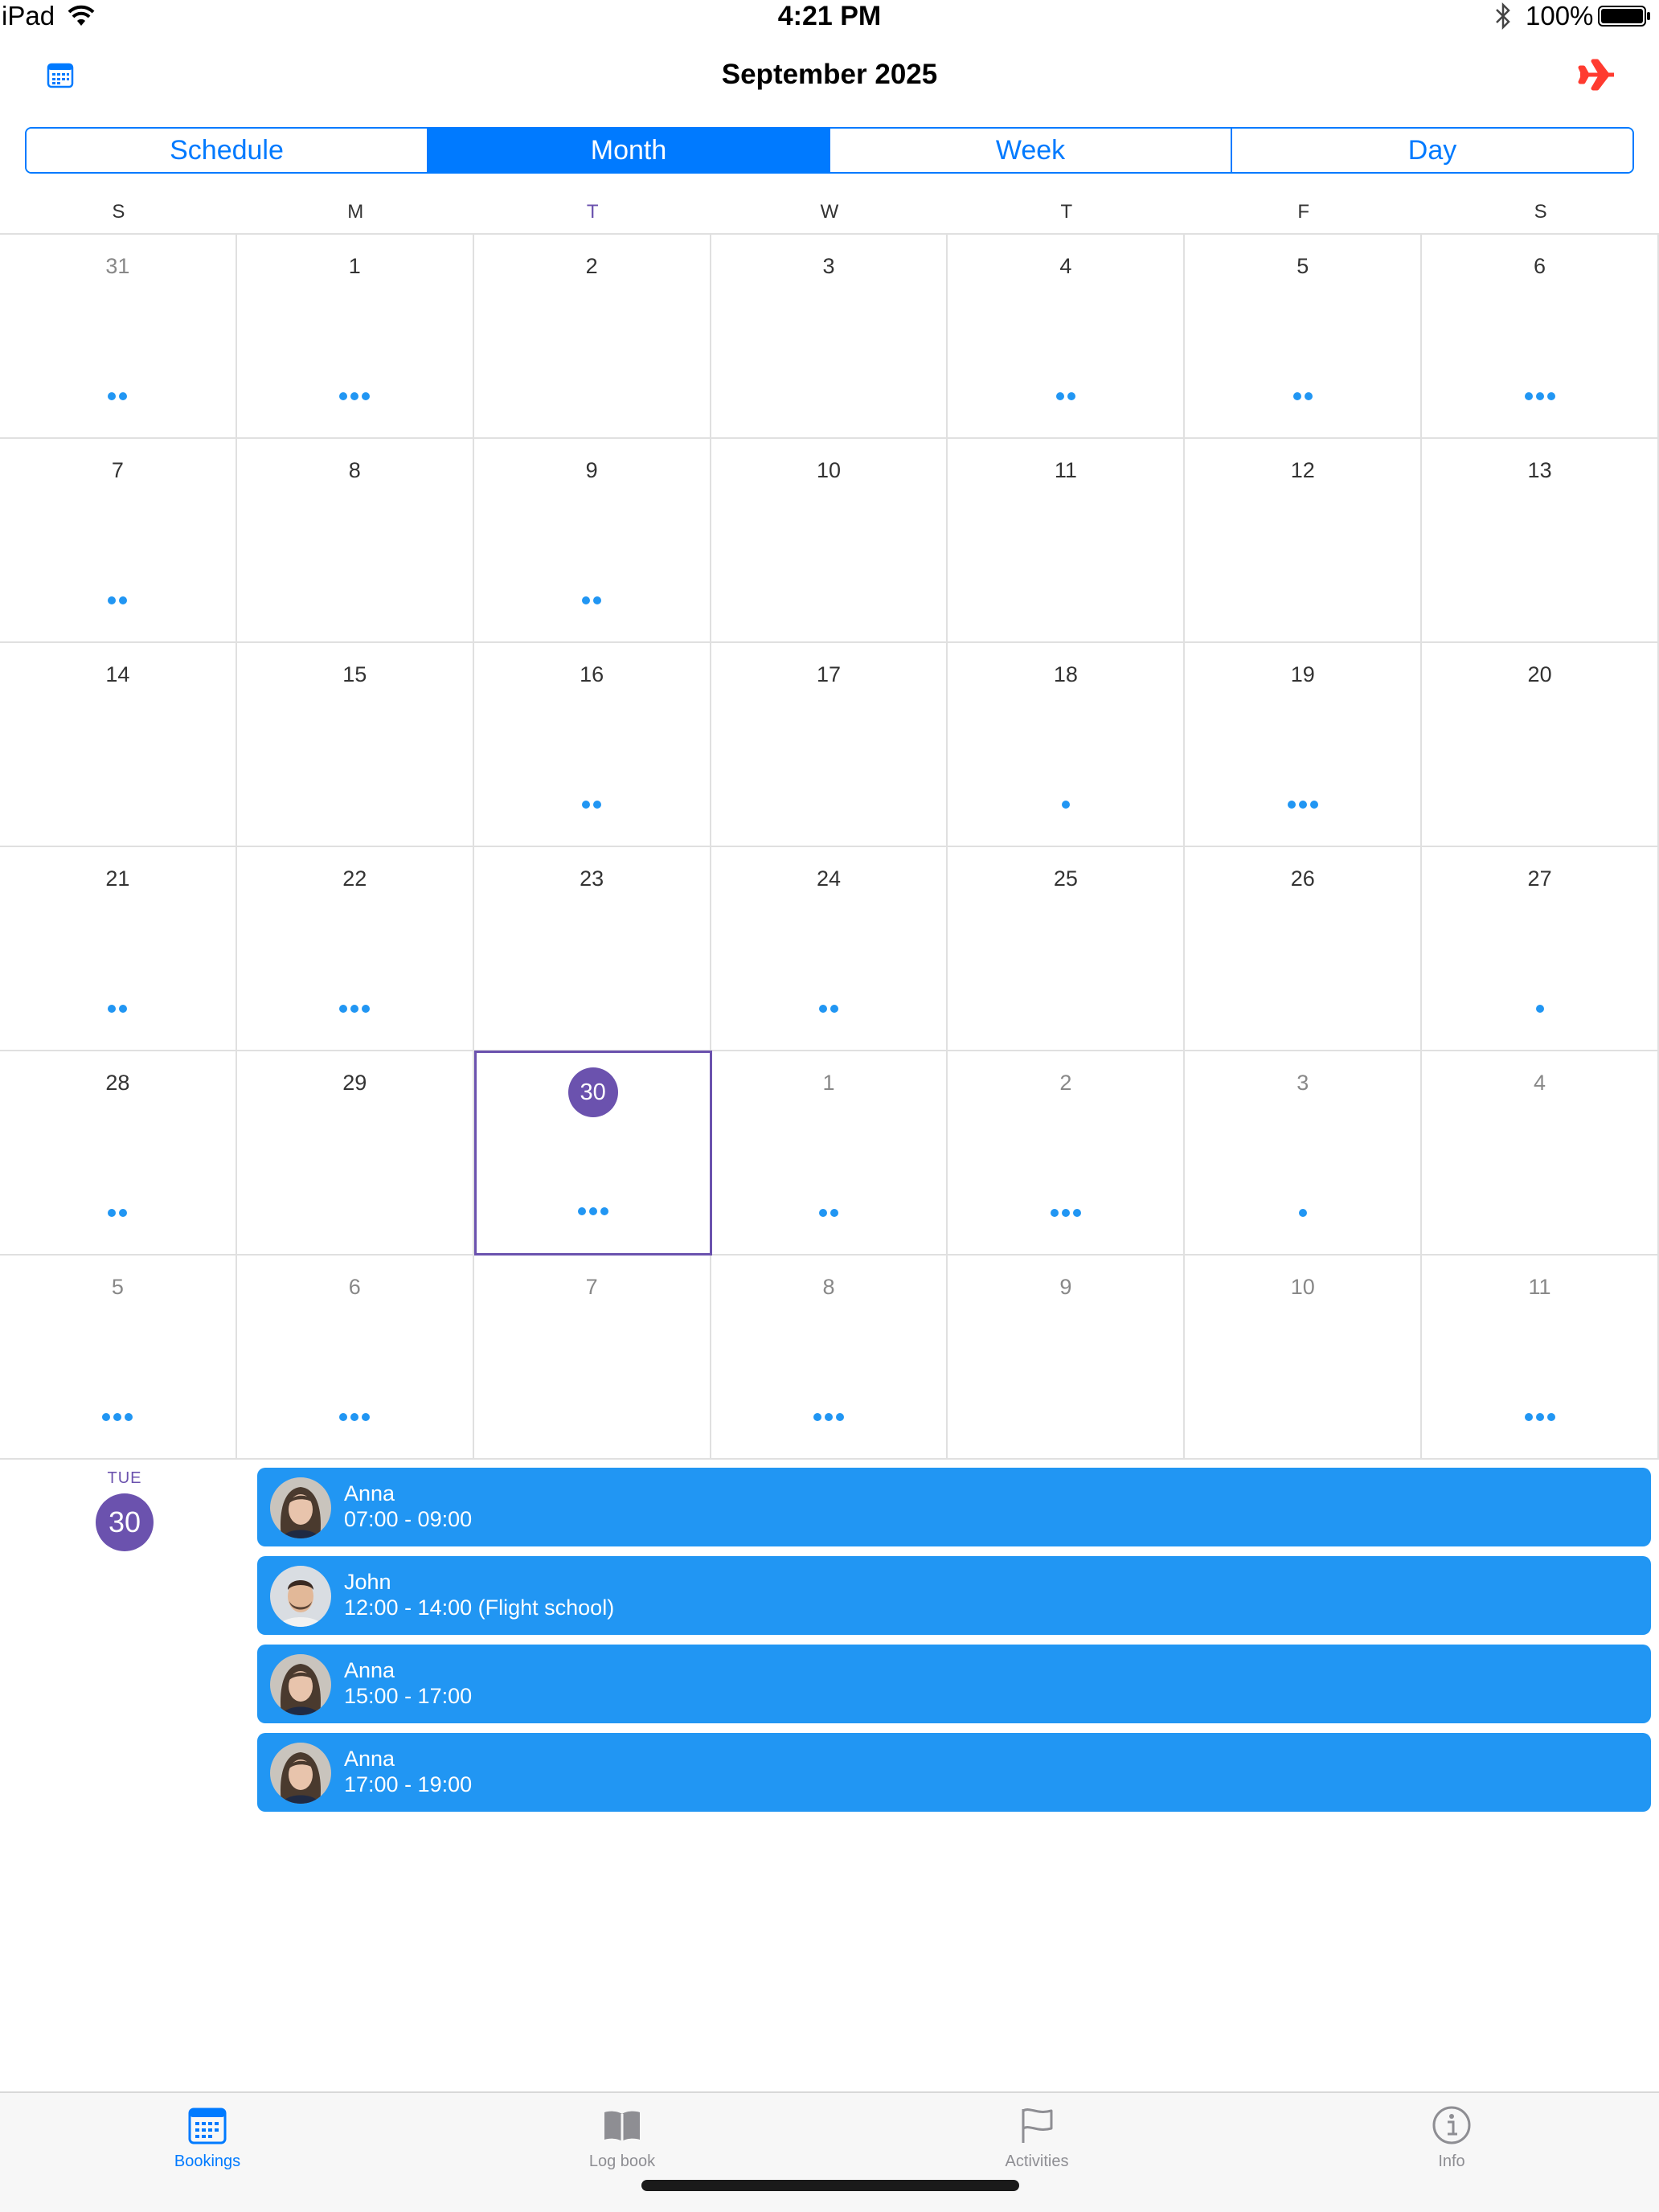  What do you see at coordinates (355, 949) in the screenshot?
I see `calendar-day: 22` at bounding box center [355, 949].